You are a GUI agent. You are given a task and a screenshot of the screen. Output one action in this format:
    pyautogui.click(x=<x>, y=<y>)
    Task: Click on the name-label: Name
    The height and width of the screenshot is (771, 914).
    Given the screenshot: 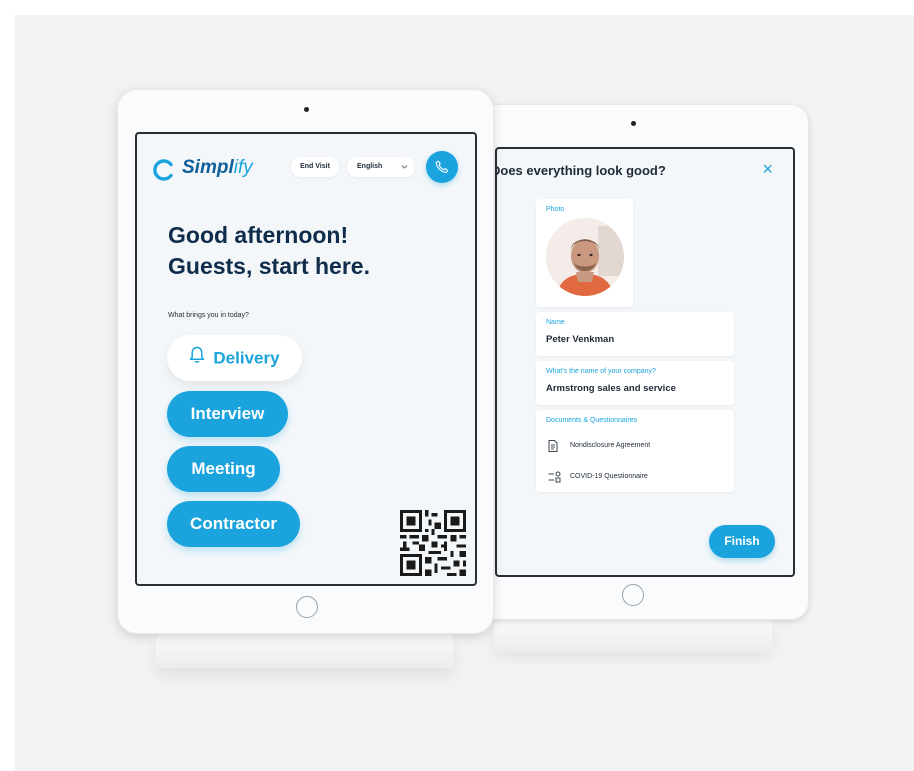 What is the action you would take?
    pyautogui.click(x=555, y=322)
    